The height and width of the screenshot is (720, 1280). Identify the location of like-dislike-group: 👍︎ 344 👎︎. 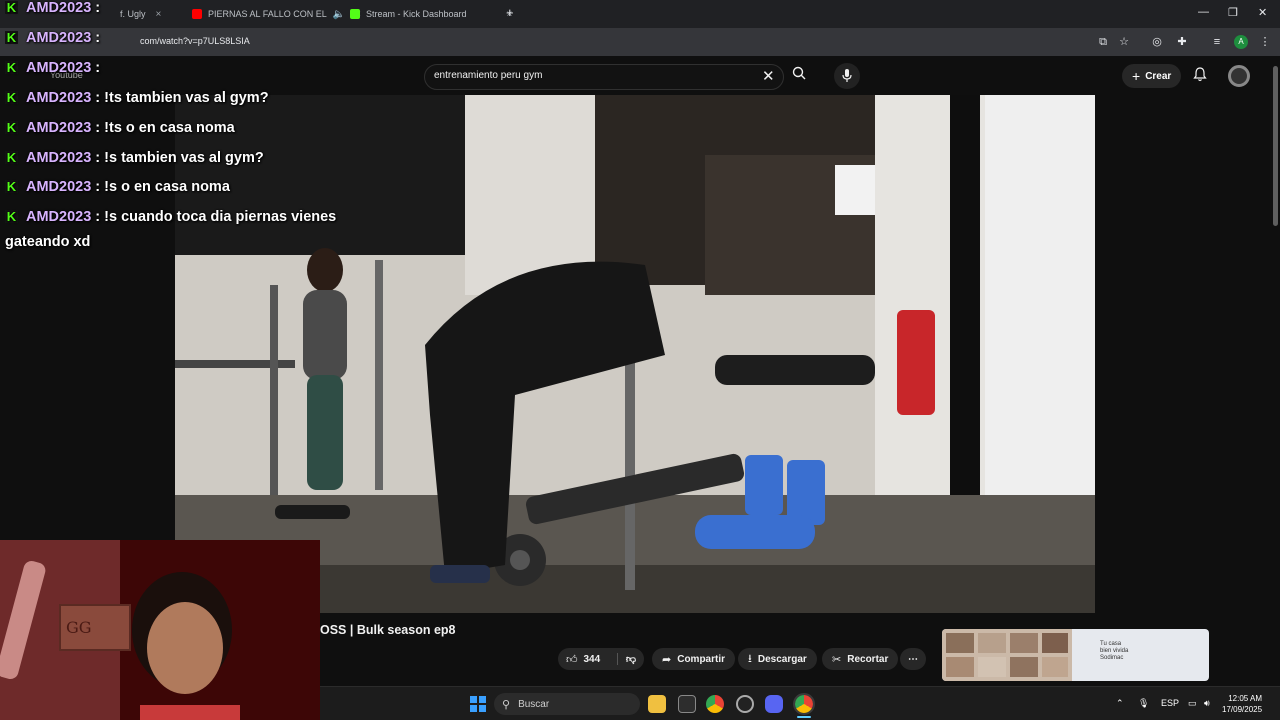
(601, 659).